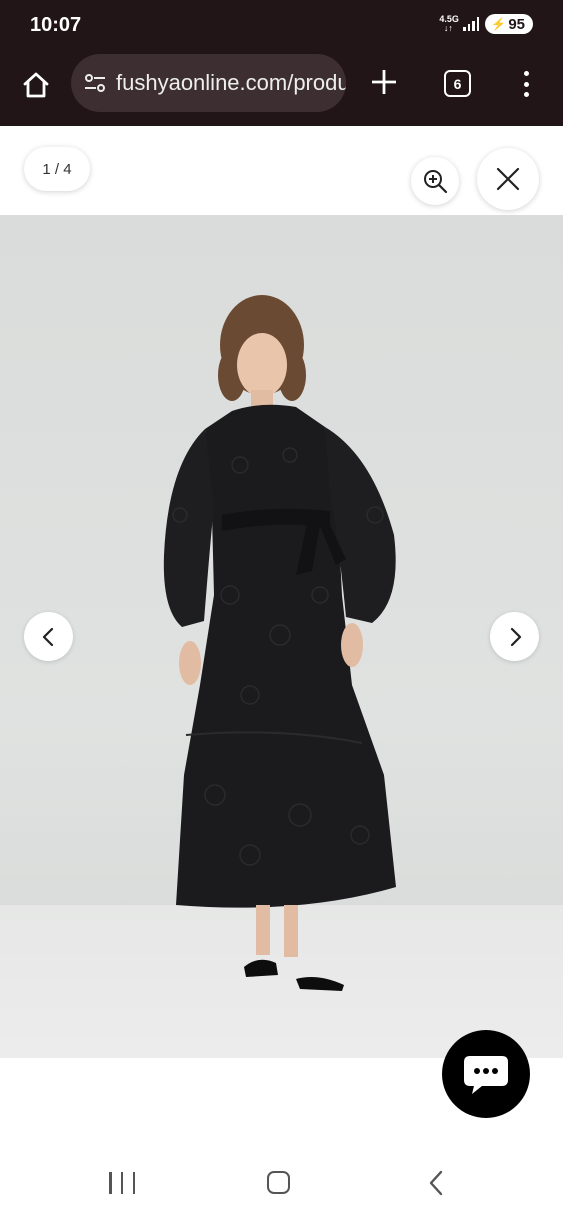 Image resolution: width=563 pixels, height=1219 pixels. I want to click on home-nav-button, so click(278, 1182).